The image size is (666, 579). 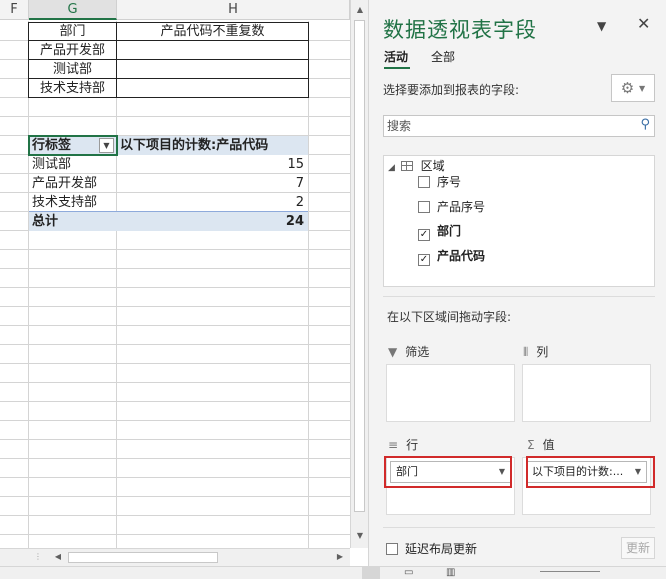 What do you see at coordinates (461, 256) in the screenshot?
I see `field-label: 产品代码` at bounding box center [461, 256].